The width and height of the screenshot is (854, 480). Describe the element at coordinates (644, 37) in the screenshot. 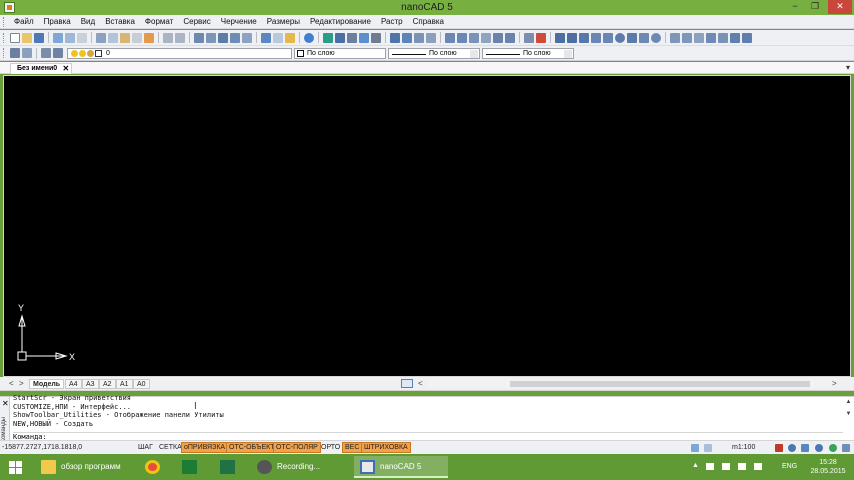

I see `spline-icon` at that location.